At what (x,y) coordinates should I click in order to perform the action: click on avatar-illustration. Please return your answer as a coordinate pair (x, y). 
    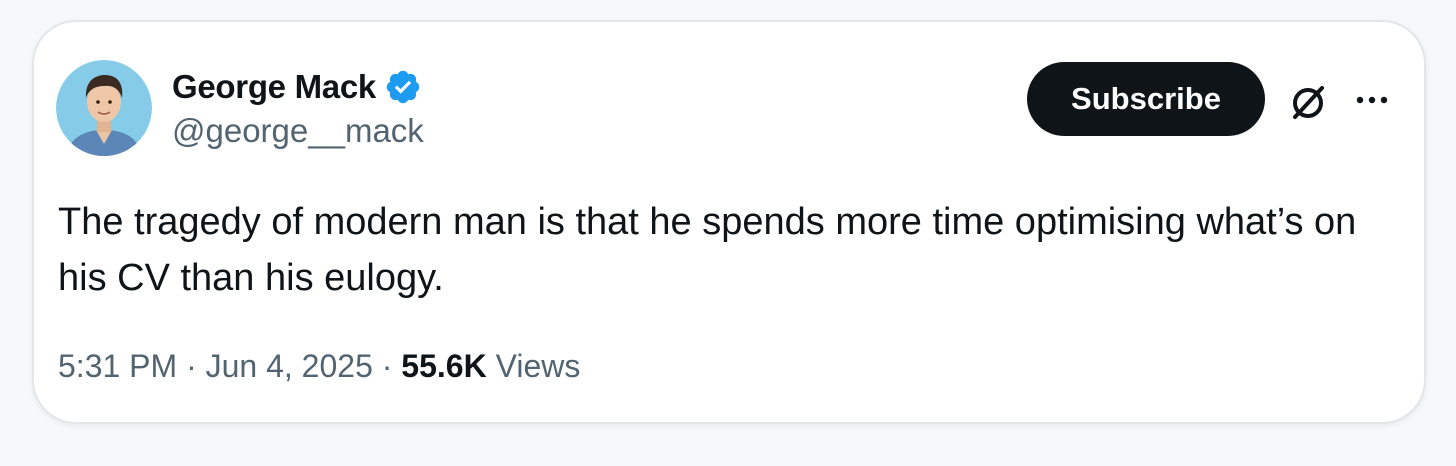
    Looking at the image, I should click on (104, 108).